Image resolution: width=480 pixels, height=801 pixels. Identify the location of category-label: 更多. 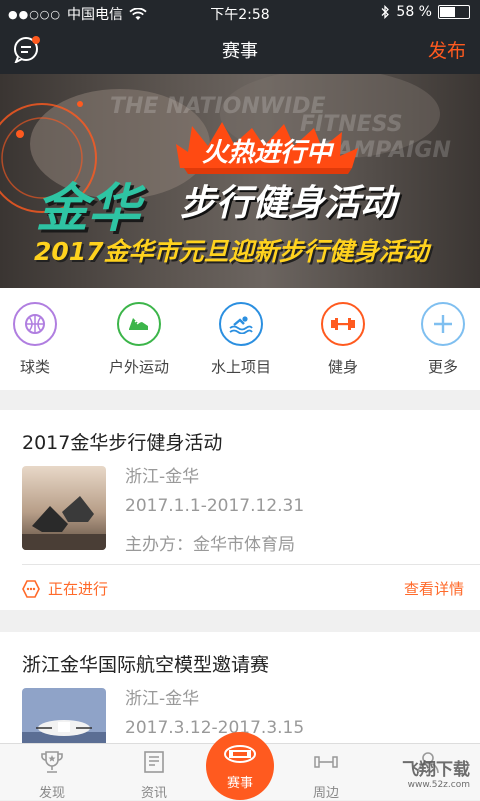
(442, 367).